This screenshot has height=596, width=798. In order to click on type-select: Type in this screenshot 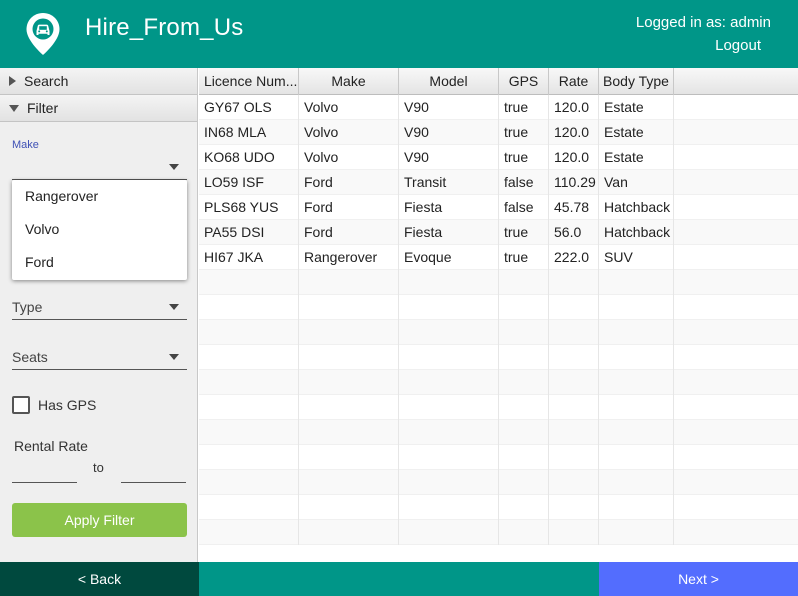, I will do `click(99, 307)`.